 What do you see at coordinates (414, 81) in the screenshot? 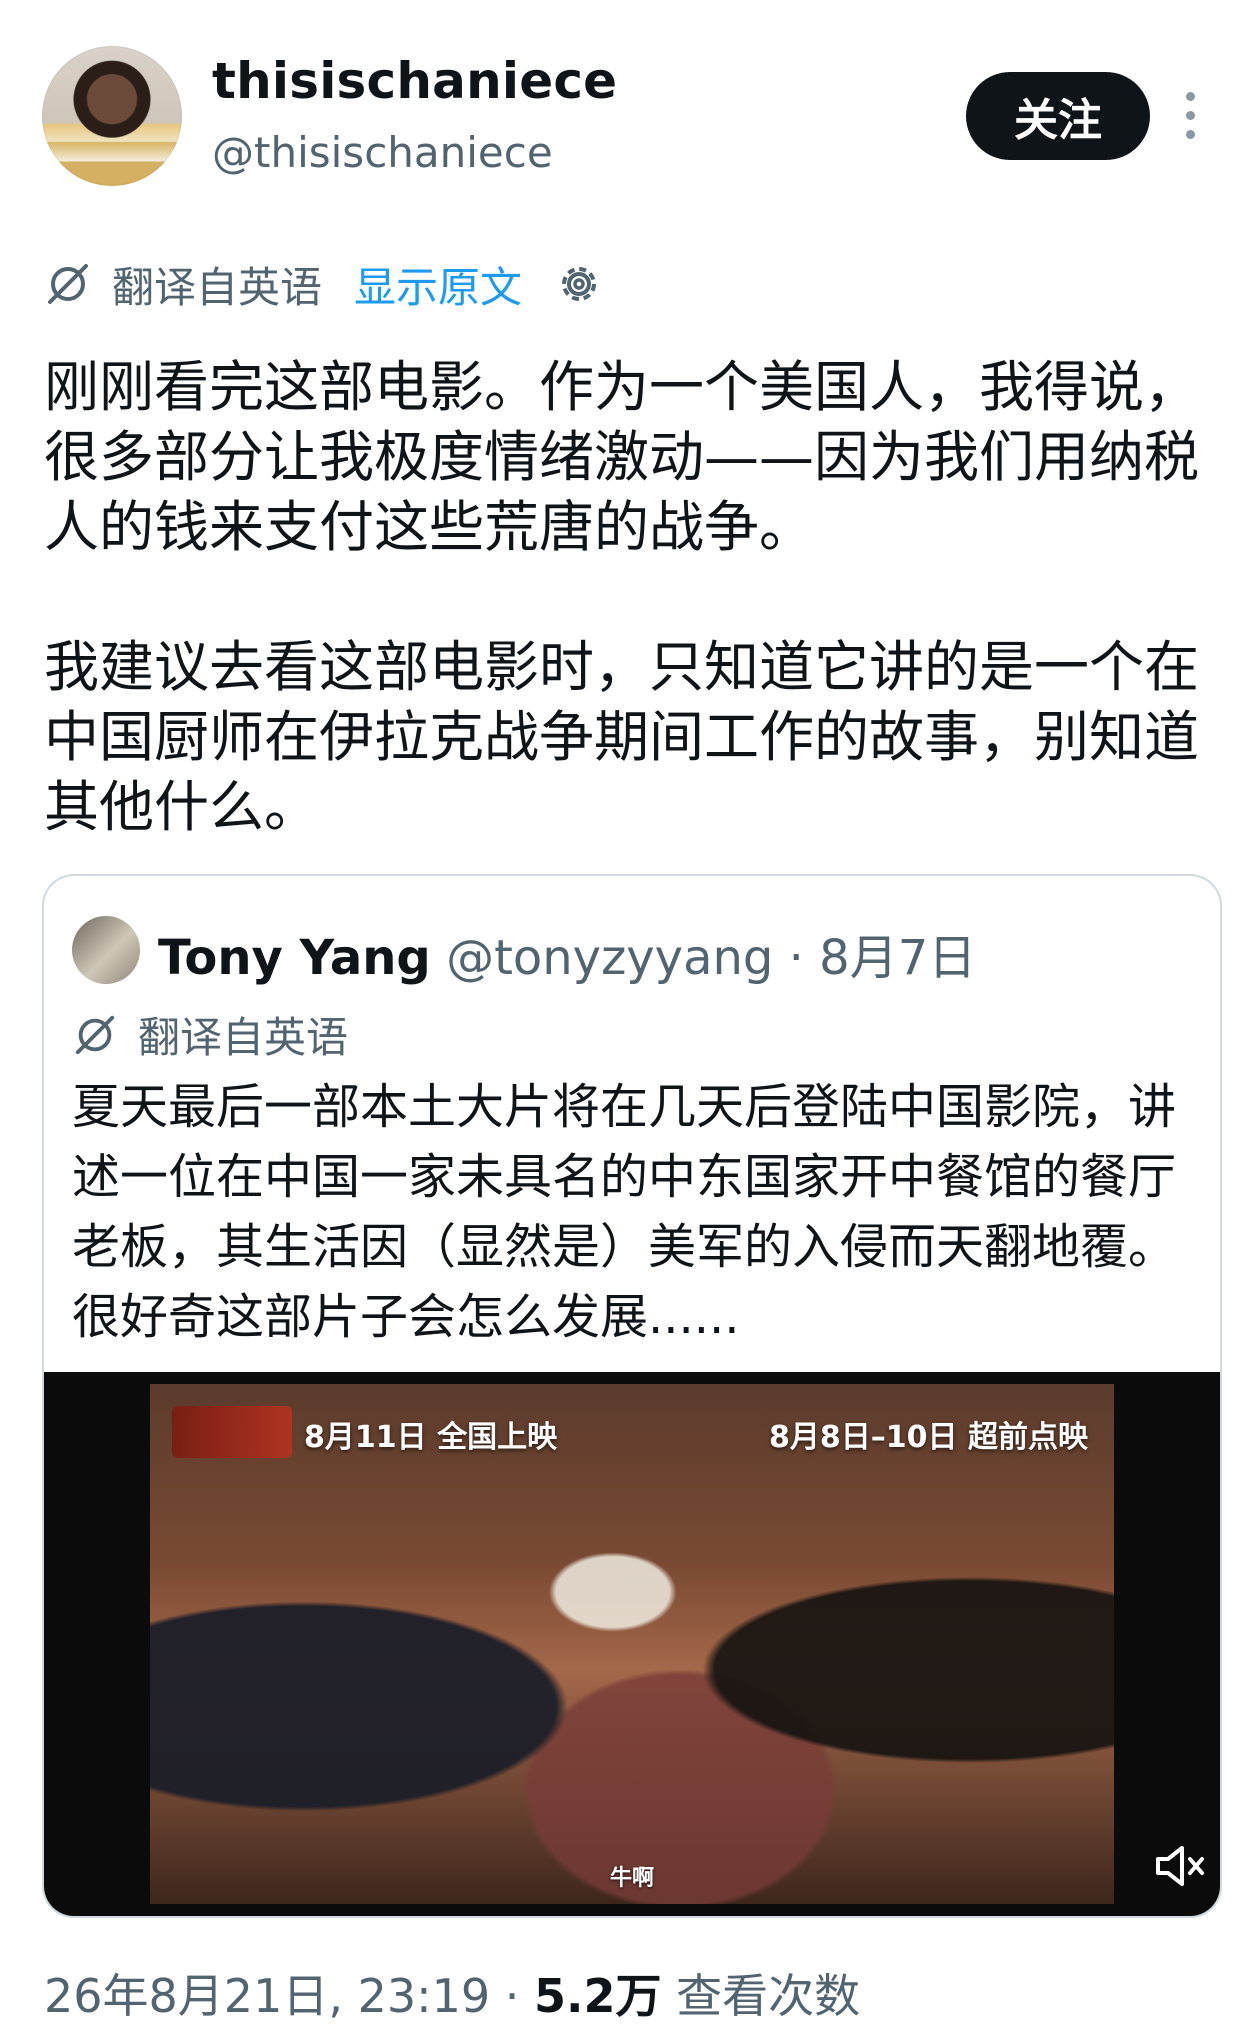
I see `author-display-name: thisischaniece` at bounding box center [414, 81].